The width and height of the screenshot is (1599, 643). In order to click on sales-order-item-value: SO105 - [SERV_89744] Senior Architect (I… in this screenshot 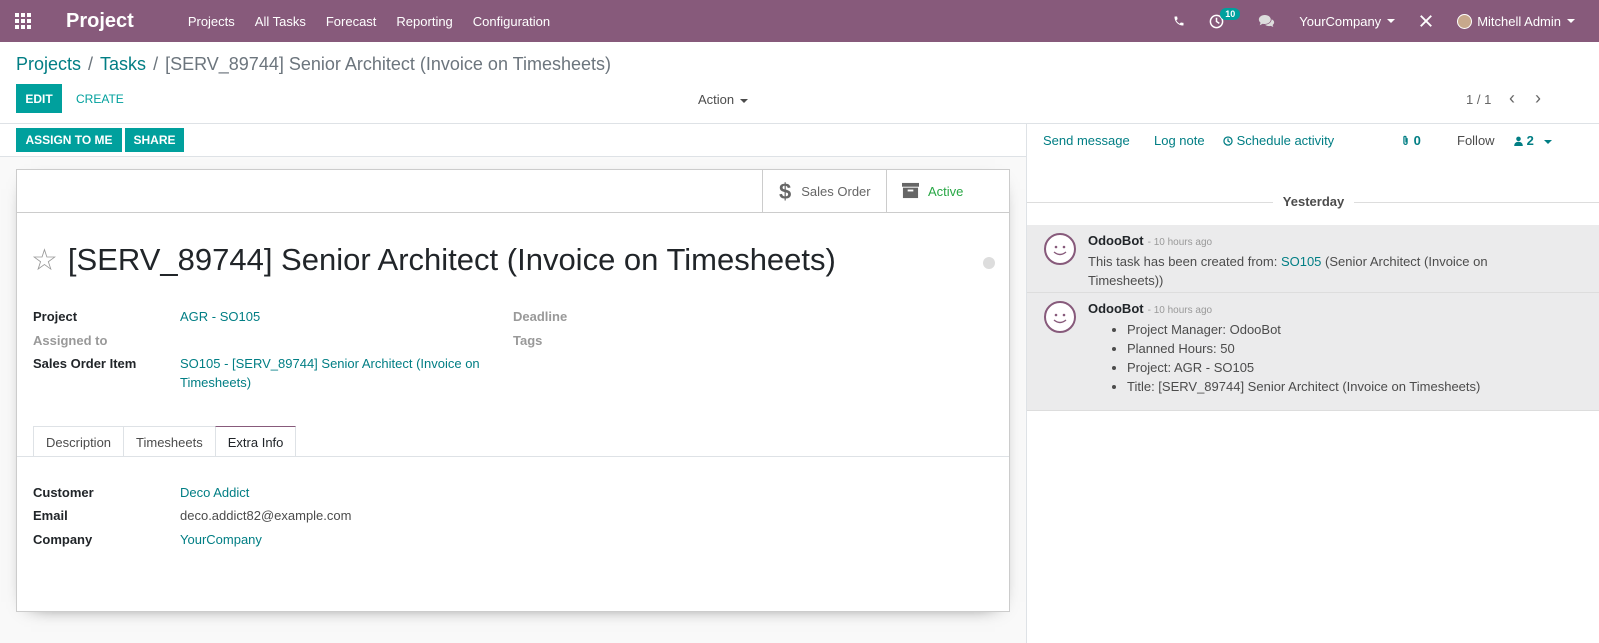, I will do `click(330, 363)`.